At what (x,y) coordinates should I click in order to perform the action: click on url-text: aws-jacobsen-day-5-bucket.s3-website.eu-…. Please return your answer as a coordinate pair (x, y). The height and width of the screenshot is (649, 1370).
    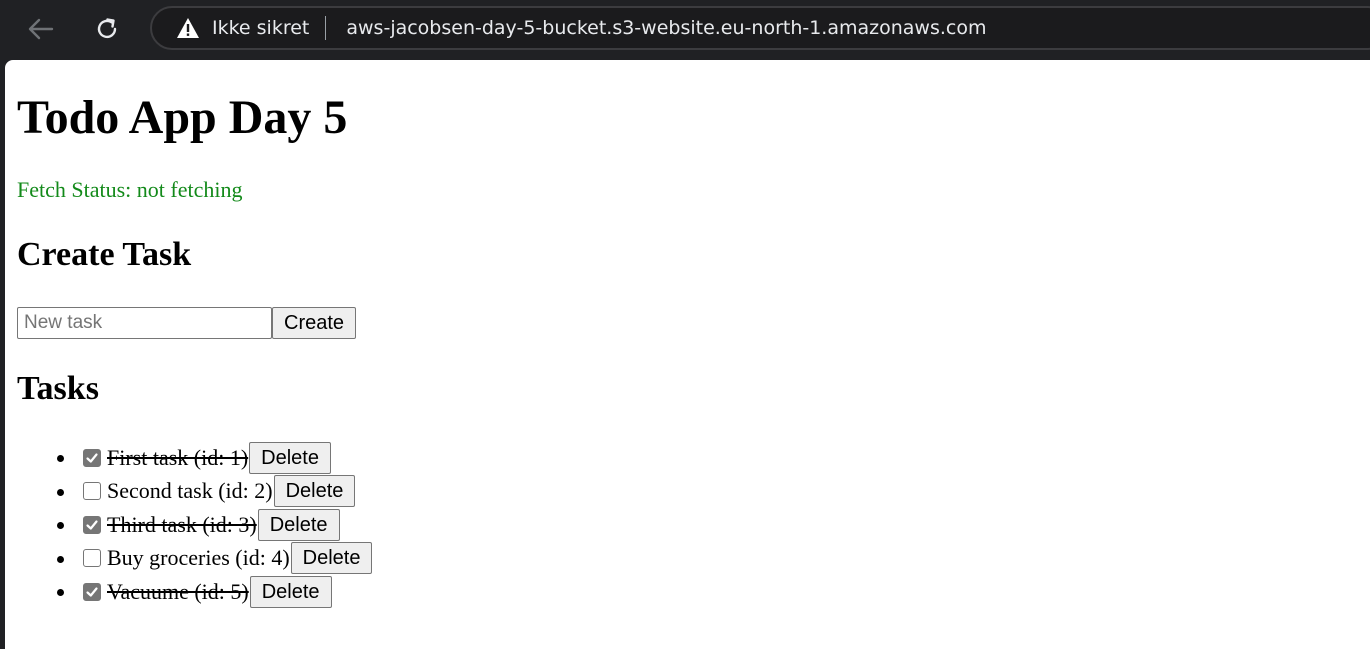
    Looking at the image, I should click on (666, 28).